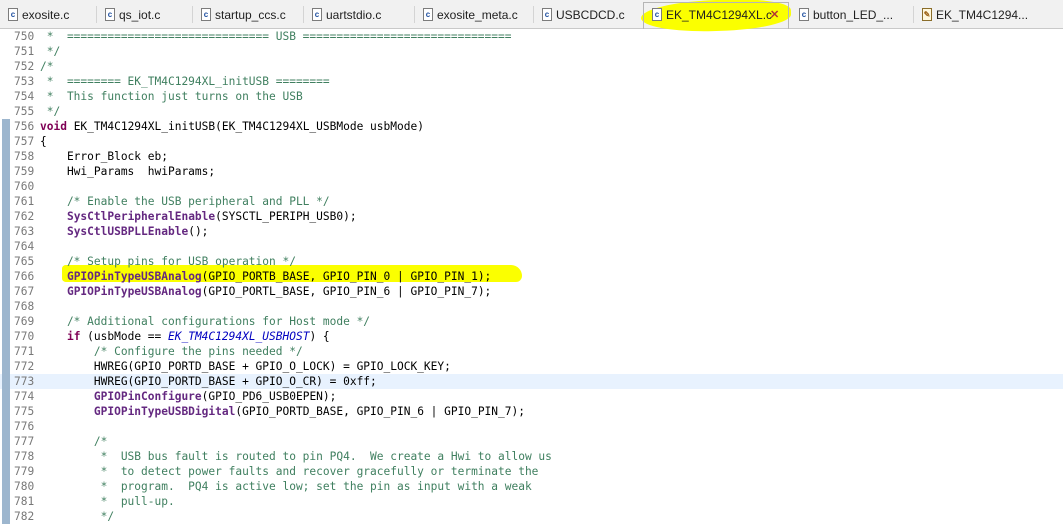 This screenshot has width=1063, height=525. I want to click on tab-label: exosite.c, so click(46, 15).